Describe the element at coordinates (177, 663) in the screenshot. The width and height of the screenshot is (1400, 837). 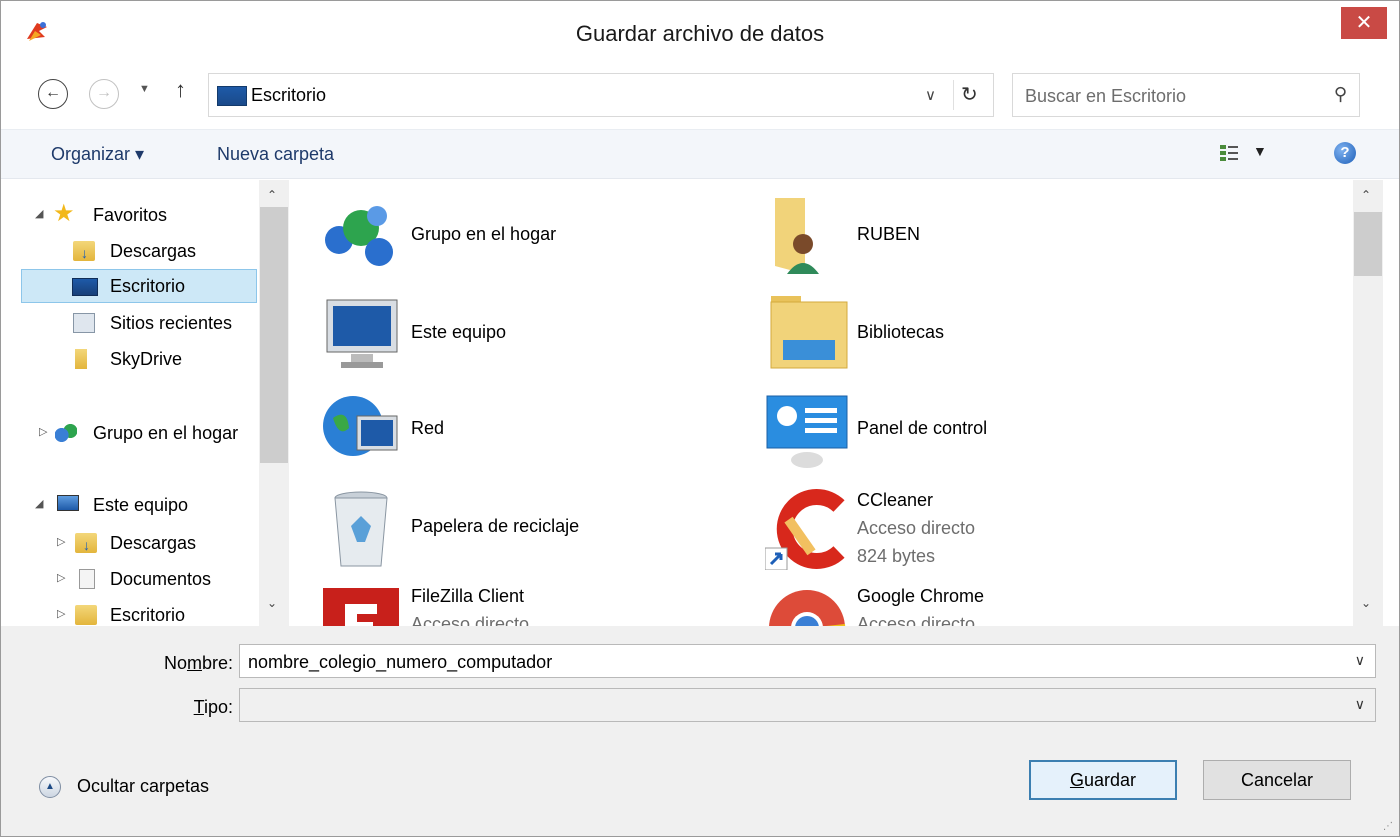
I see `name-label: Nombre:` at that location.